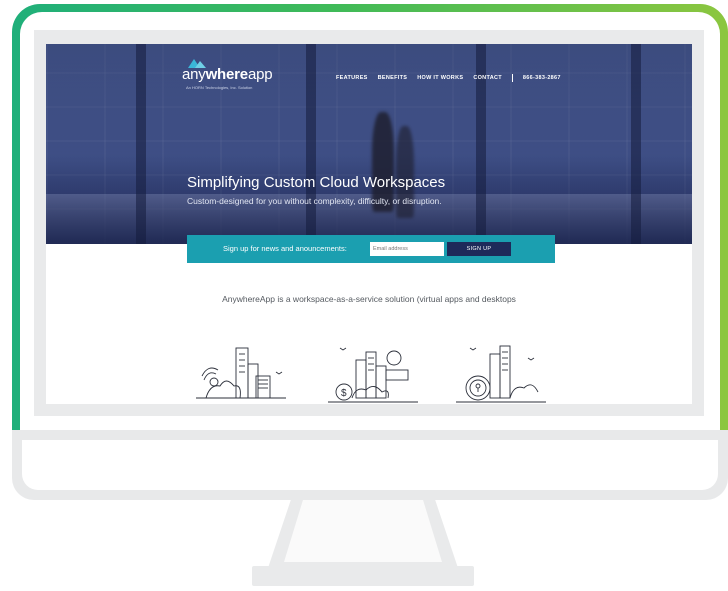  What do you see at coordinates (352, 78) in the screenshot?
I see `nav-item-features: FEATURES` at bounding box center [352, 78].